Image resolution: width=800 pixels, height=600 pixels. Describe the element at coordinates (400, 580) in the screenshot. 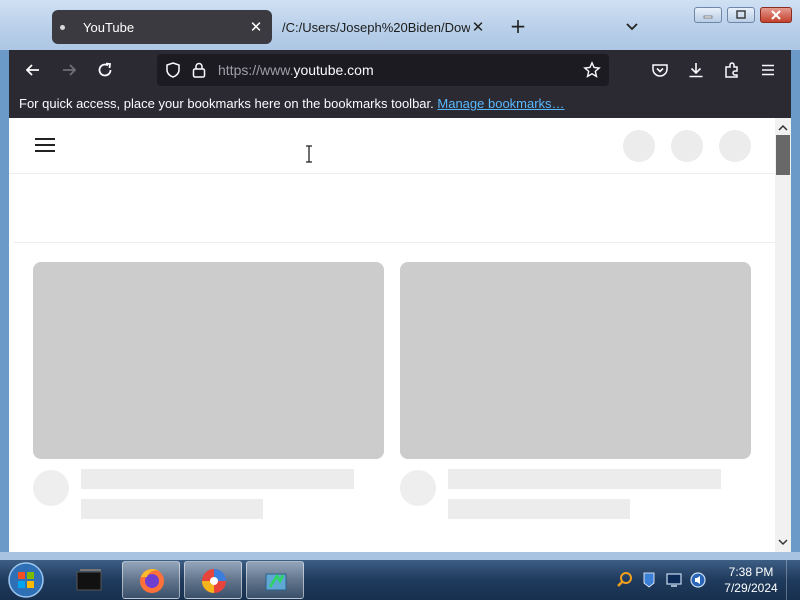

I see `taskbar: 7:38 PM 7/29/2024` at that location.